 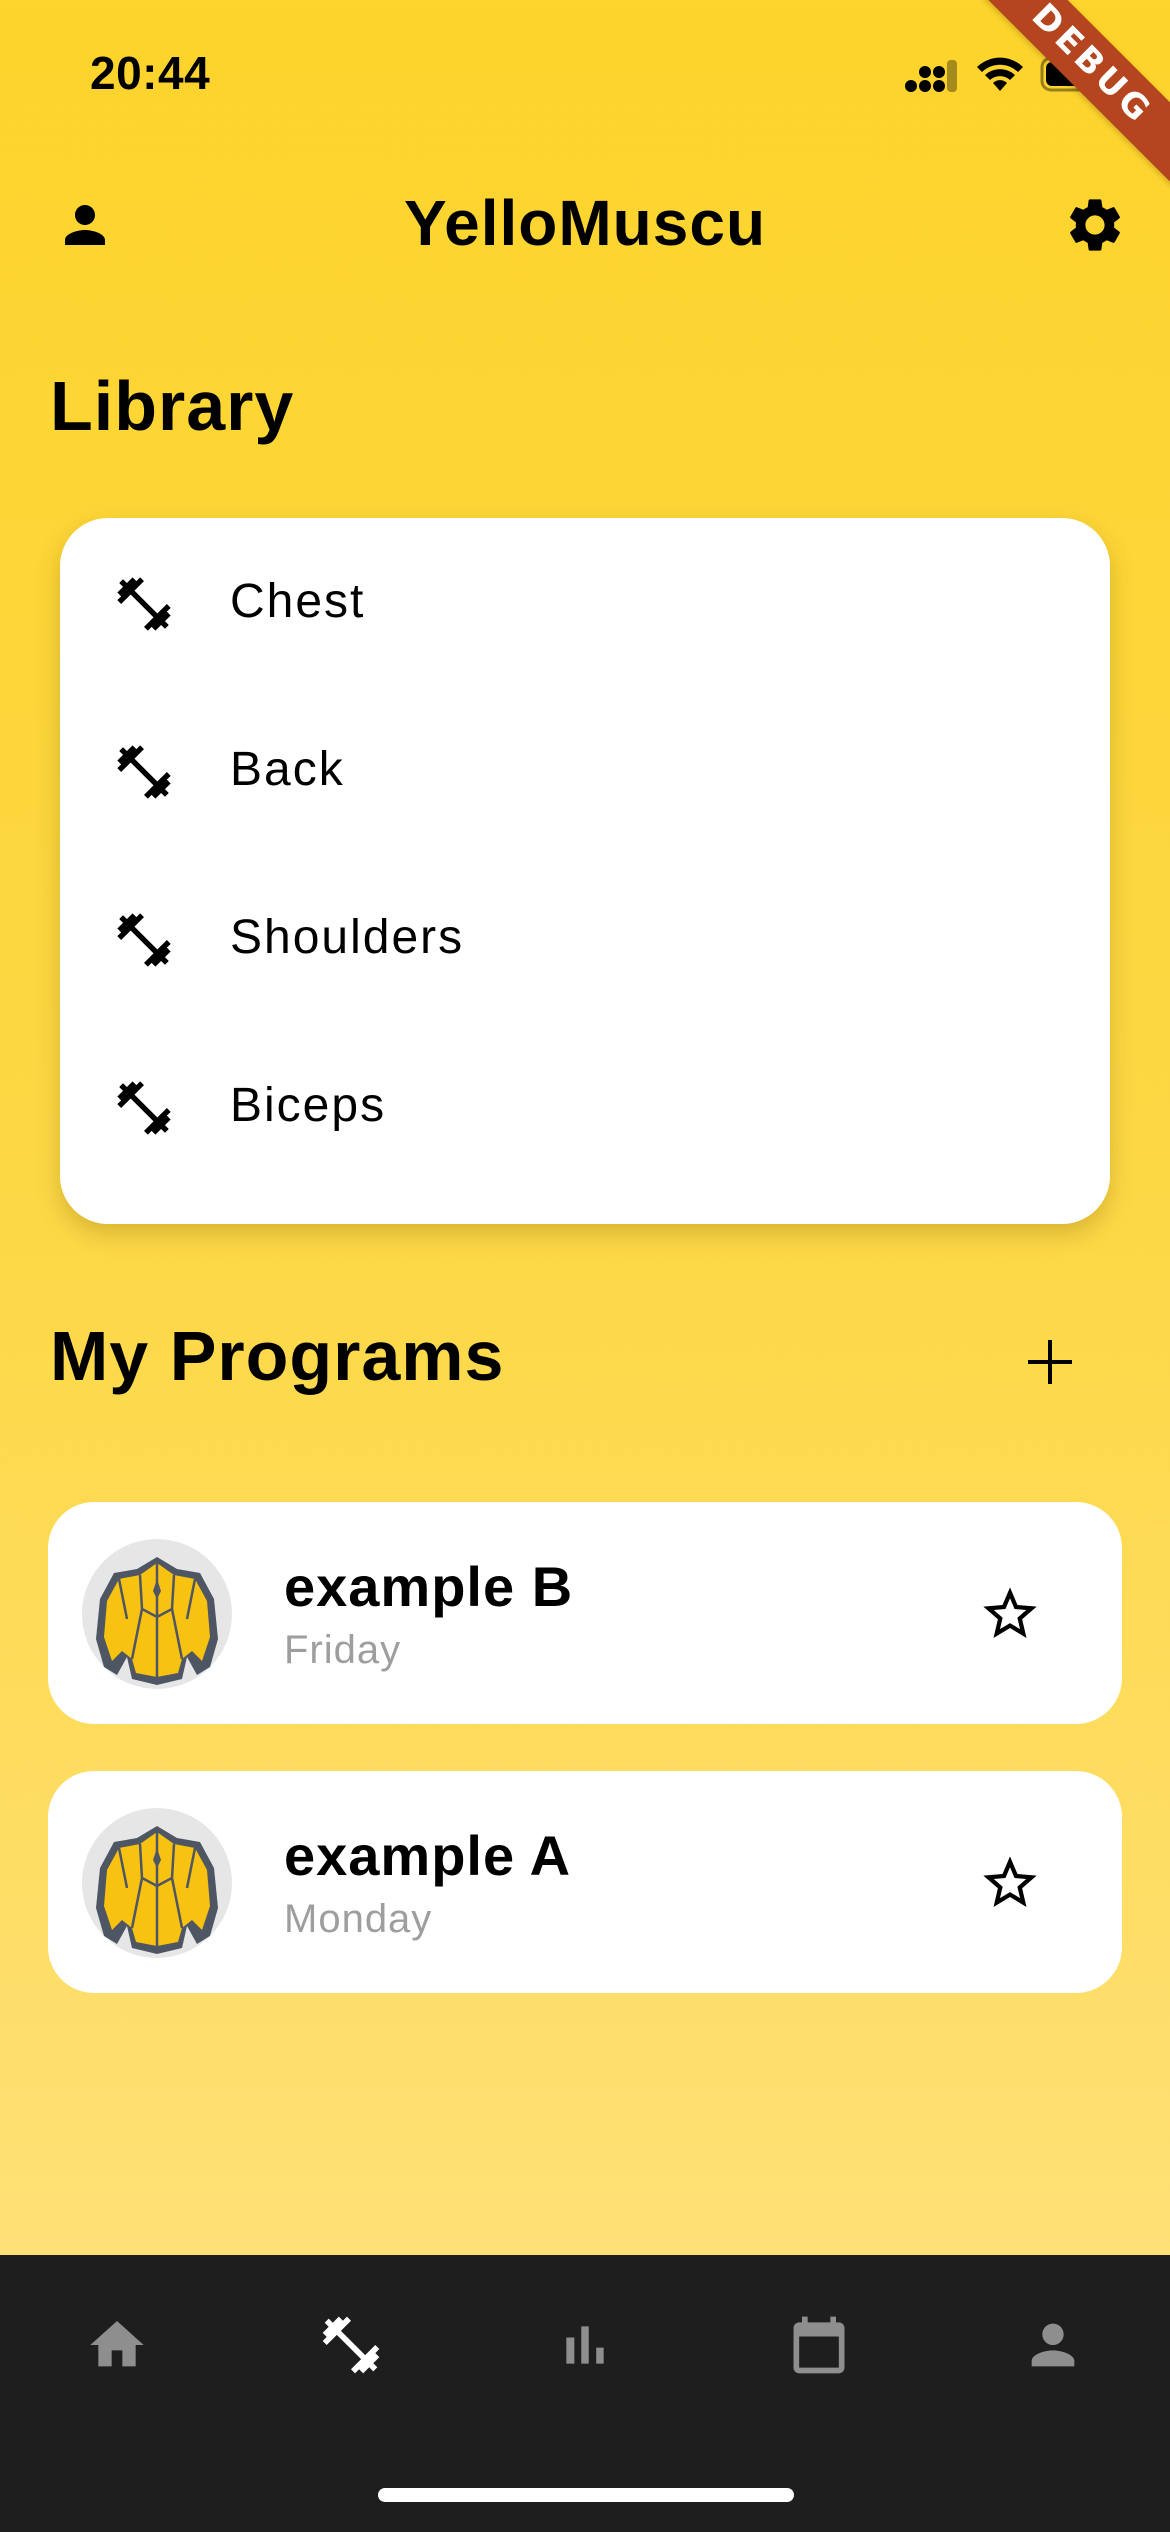 What do you see at coordinates (428, 1855) in the screenshot?
I see `program-name: example A` at bounding box center [428, 1855].